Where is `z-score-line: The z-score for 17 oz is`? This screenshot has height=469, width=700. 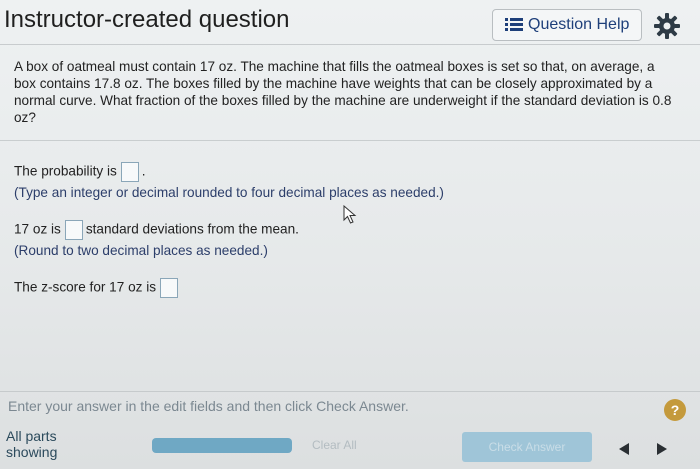
z-score-line: The z-score for 17 oz is is located at coordinates (97, 288).